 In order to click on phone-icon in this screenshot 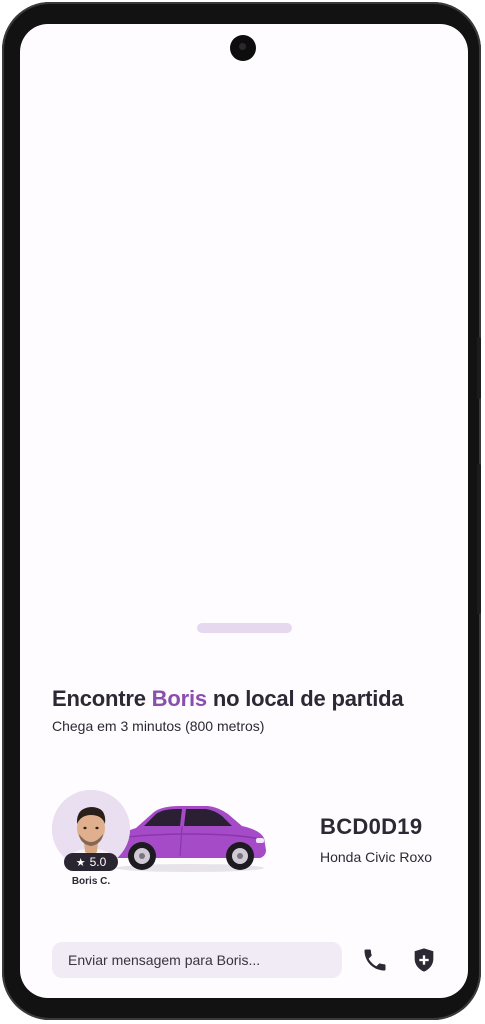, I will do `click(375, 960)`.